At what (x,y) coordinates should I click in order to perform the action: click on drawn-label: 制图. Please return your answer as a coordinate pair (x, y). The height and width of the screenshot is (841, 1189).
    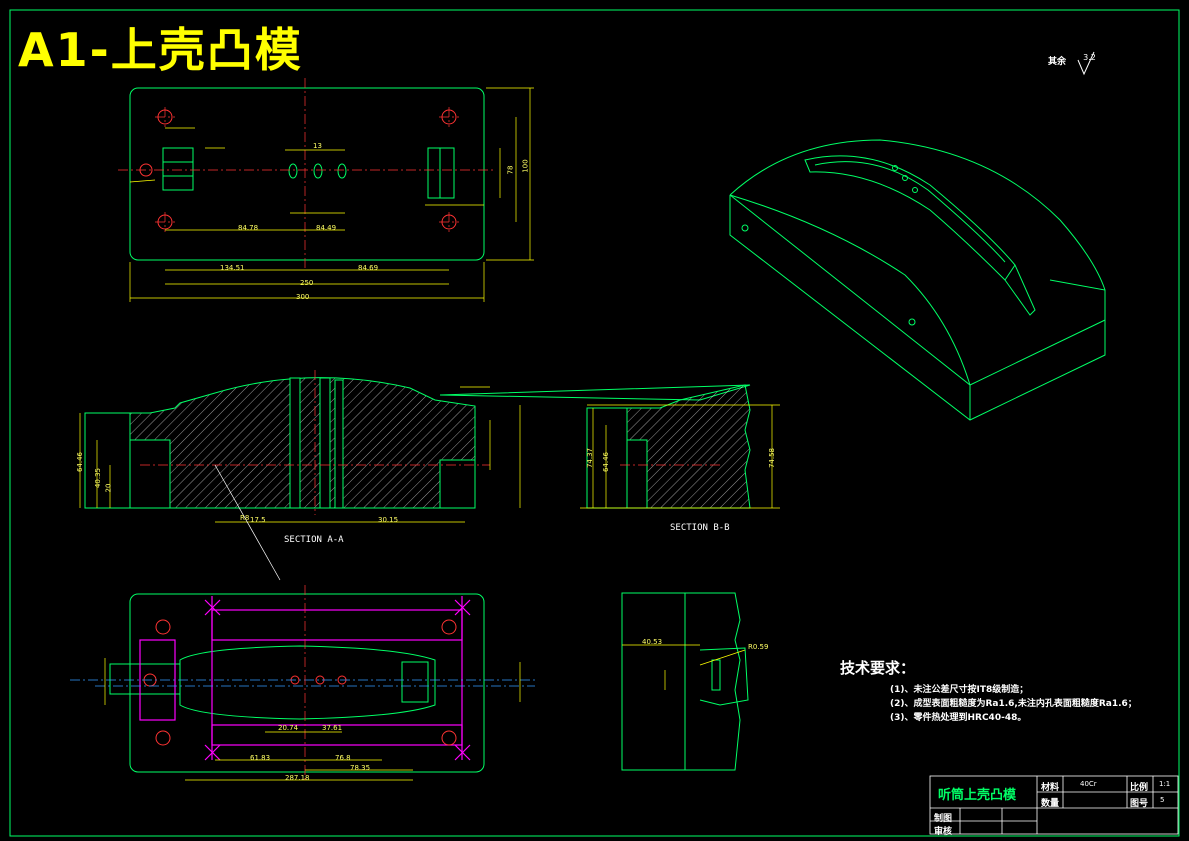
    Looking at the image, I should click on (943, 819).